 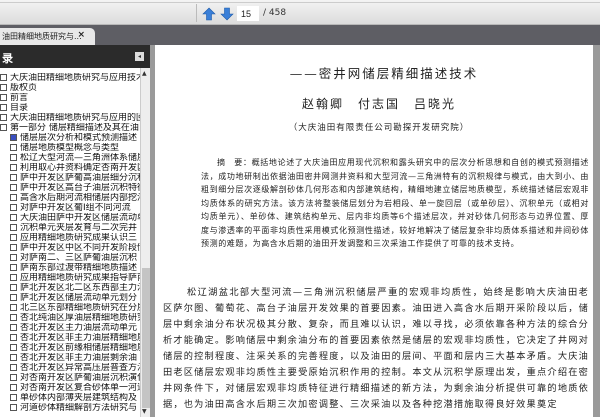 What do you see at coordinates (227, 14) in the screenshot?
I see `arrow-down-icon` at bounding box center [227, 14].